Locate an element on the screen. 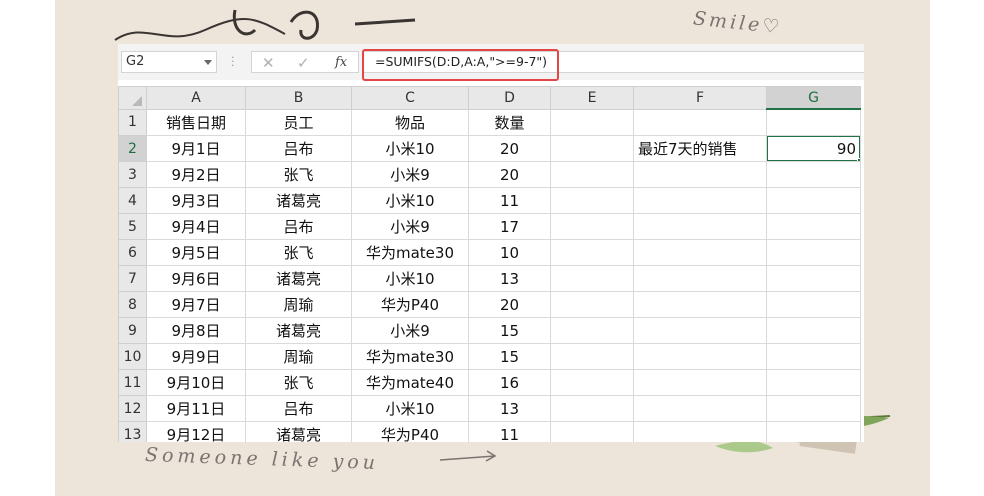 The height and width of the screenshot is (496, 984). cell-a: 9月9日 is located at coordinates (196, 356).